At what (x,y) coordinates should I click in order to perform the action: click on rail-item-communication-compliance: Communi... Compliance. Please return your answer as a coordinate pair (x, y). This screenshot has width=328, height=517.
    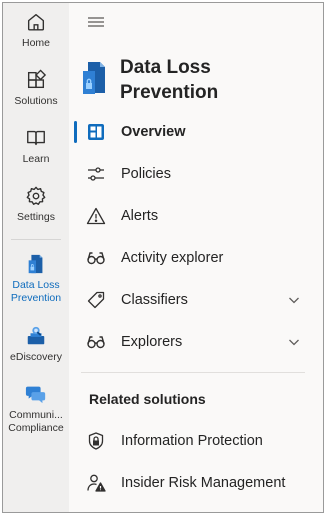
    Looking at the image, I should click on (36, 409).